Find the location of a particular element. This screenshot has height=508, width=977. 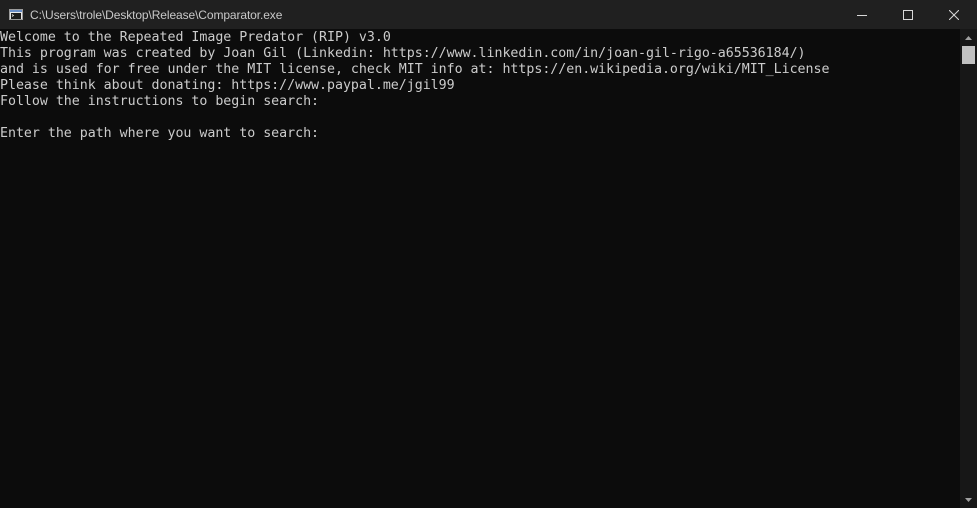

minimize-icon is located at coordinates (862, 15).